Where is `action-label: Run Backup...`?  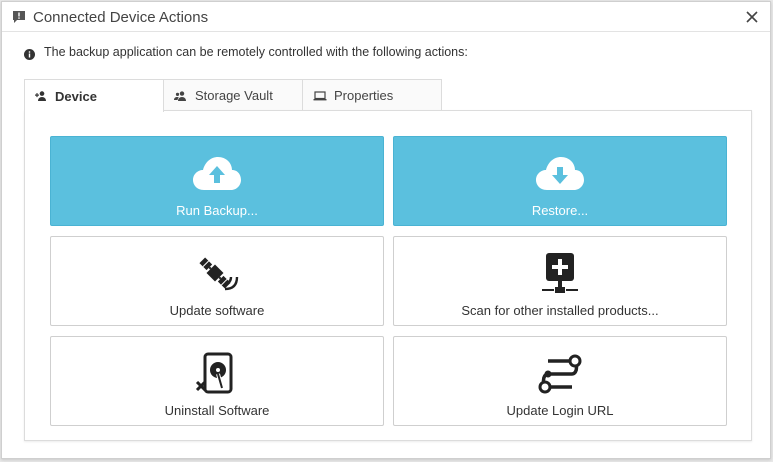
action-label: Run Backup... is located at coordinates (217, 210).